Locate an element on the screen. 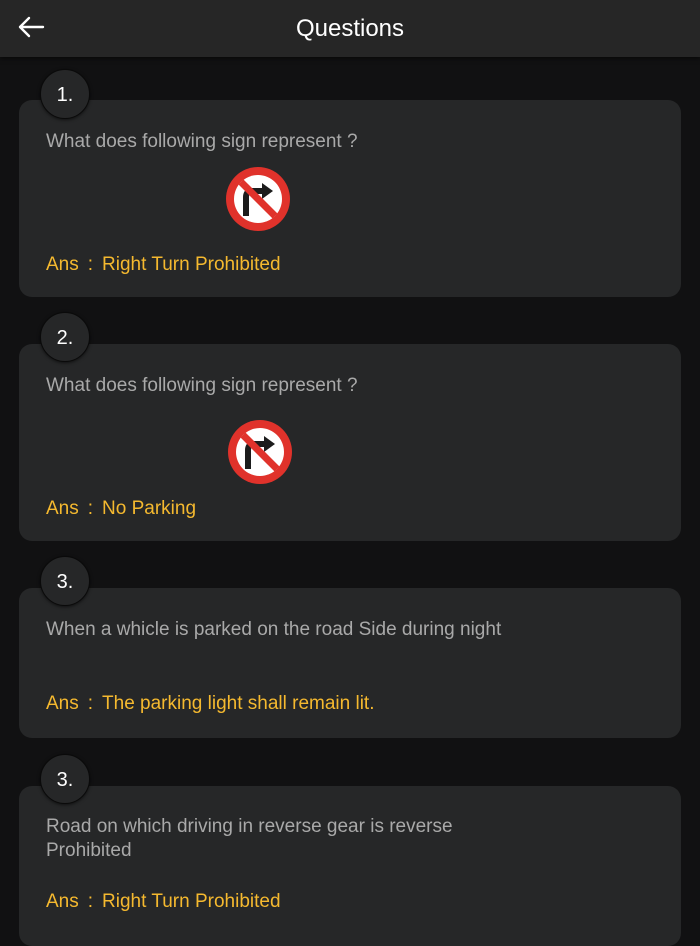  answer-text: The parking light shall remain lit. is located at coordinates (238, 703).